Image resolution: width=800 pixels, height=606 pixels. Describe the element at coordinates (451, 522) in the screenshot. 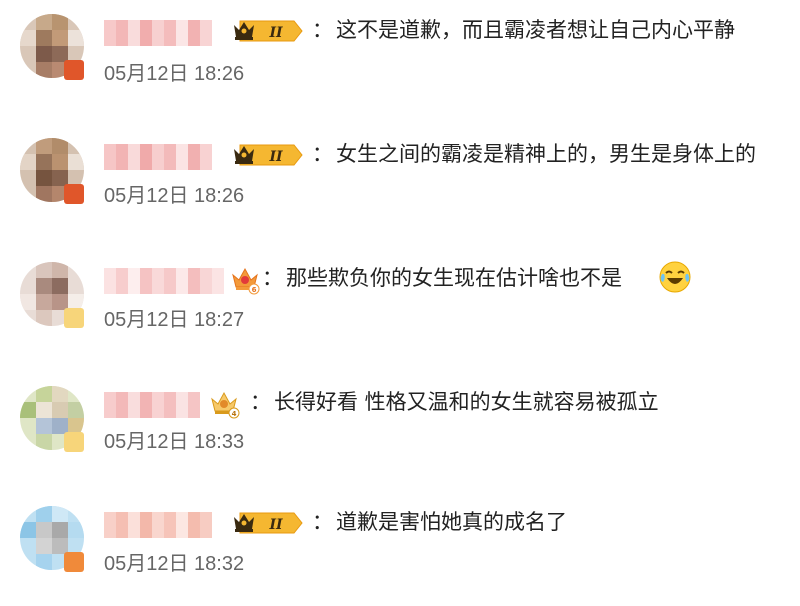

I see `comment-text: 道歉是害怕她真的成名了` at that location.